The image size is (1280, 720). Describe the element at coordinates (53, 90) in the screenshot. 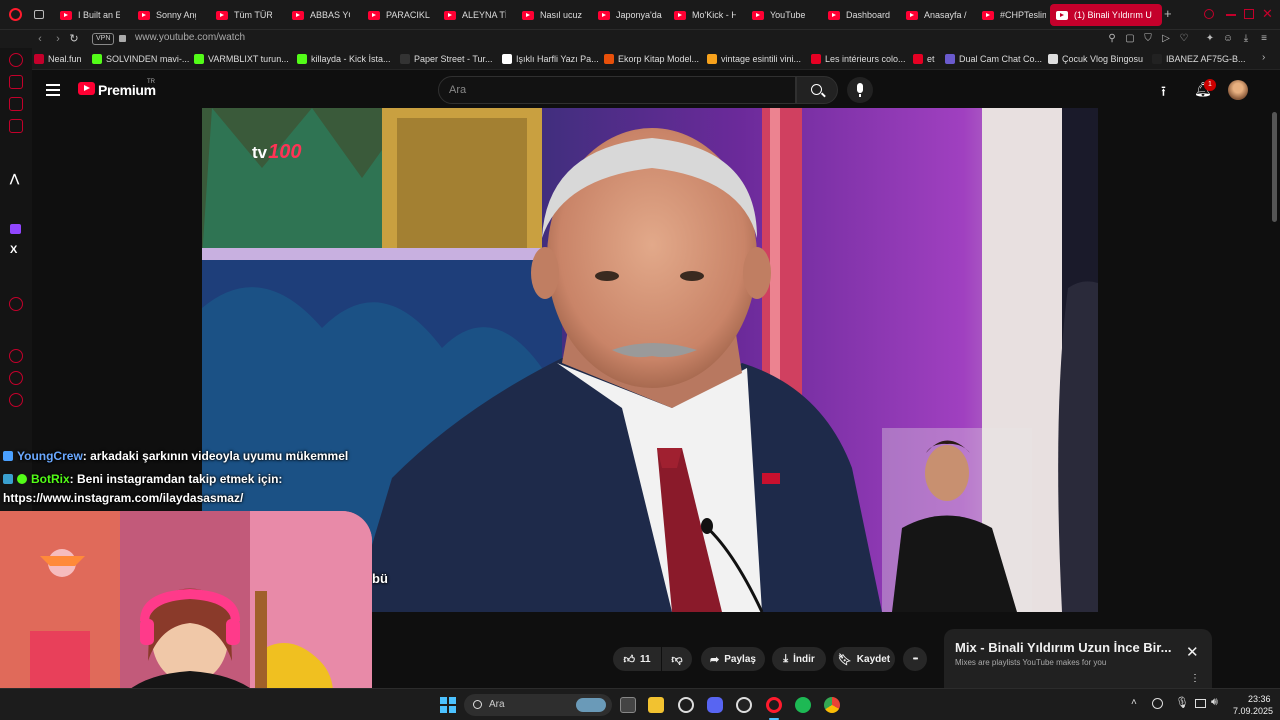

I see `hamburger-menu-icon` at that location.